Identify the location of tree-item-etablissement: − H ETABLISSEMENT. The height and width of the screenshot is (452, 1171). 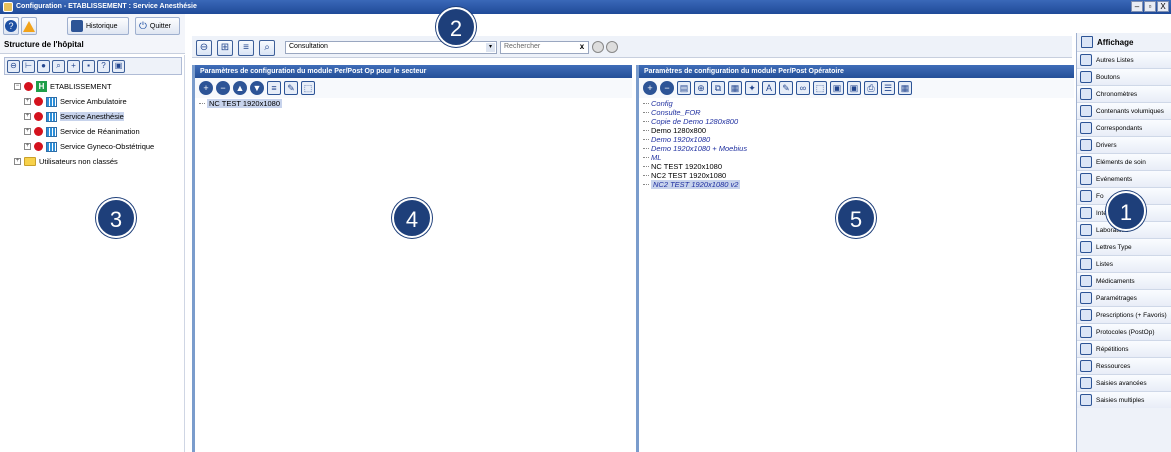
(99, 86).